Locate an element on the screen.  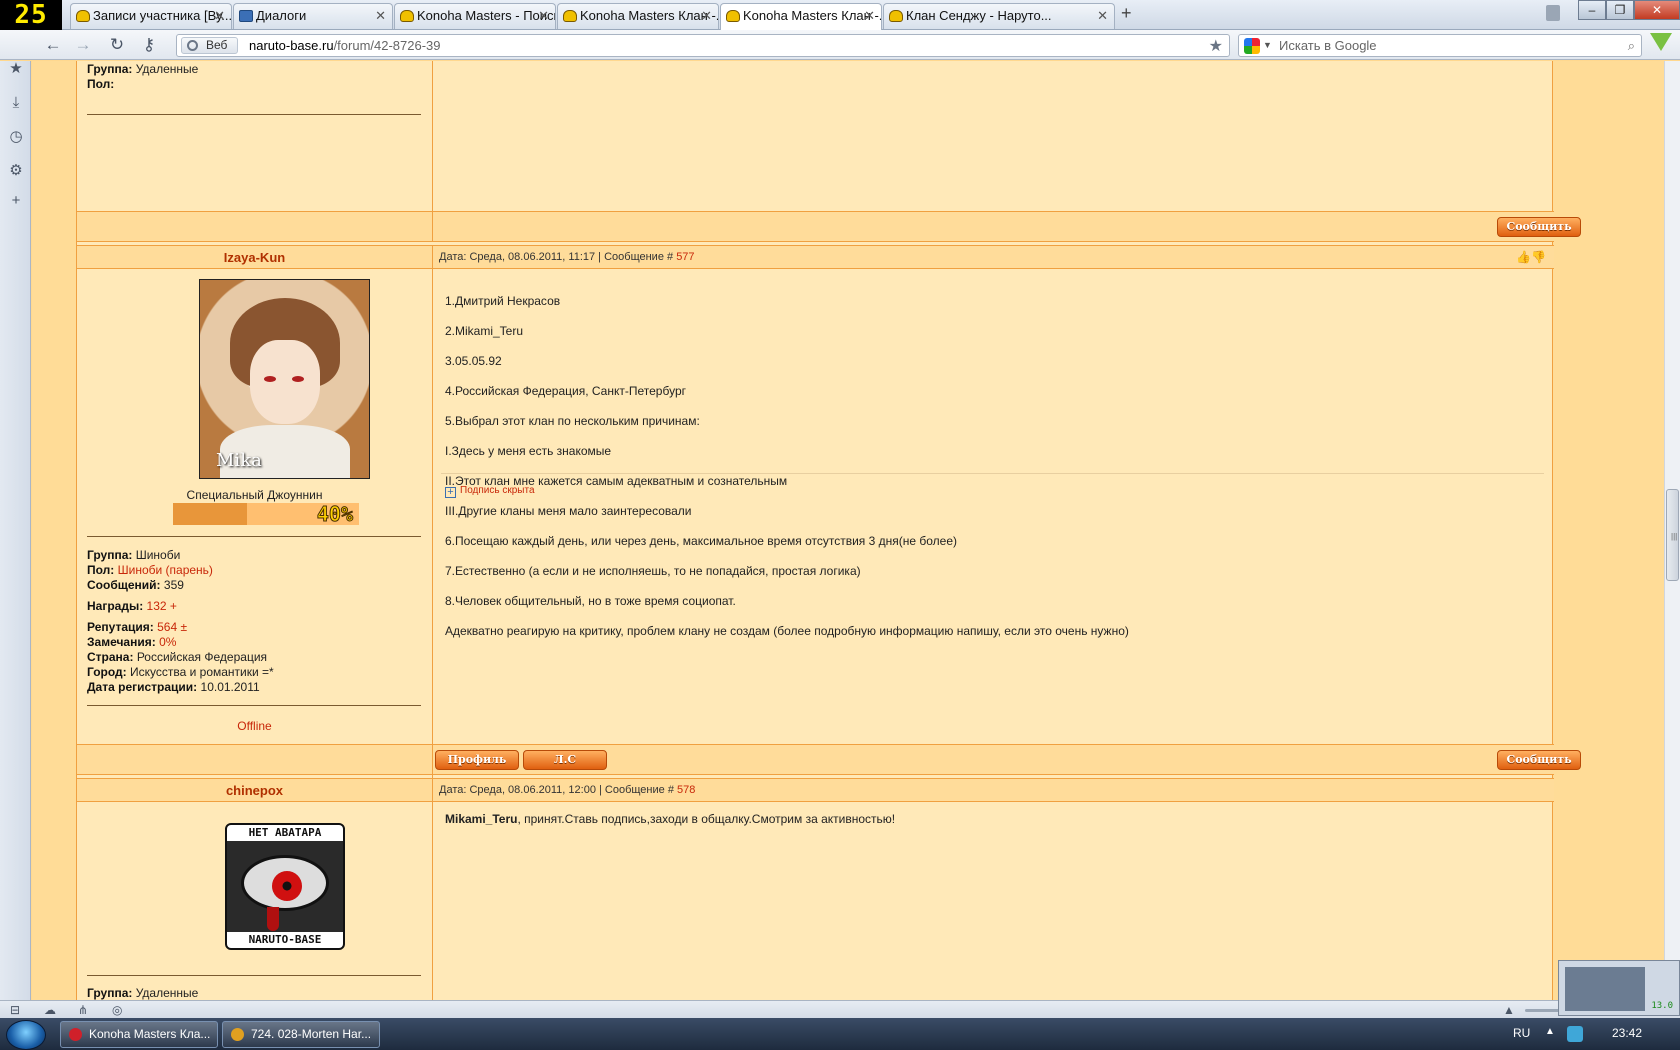
tab-search: Konoha Masters - Поиск ✕ is located at coordinates (475, 16).